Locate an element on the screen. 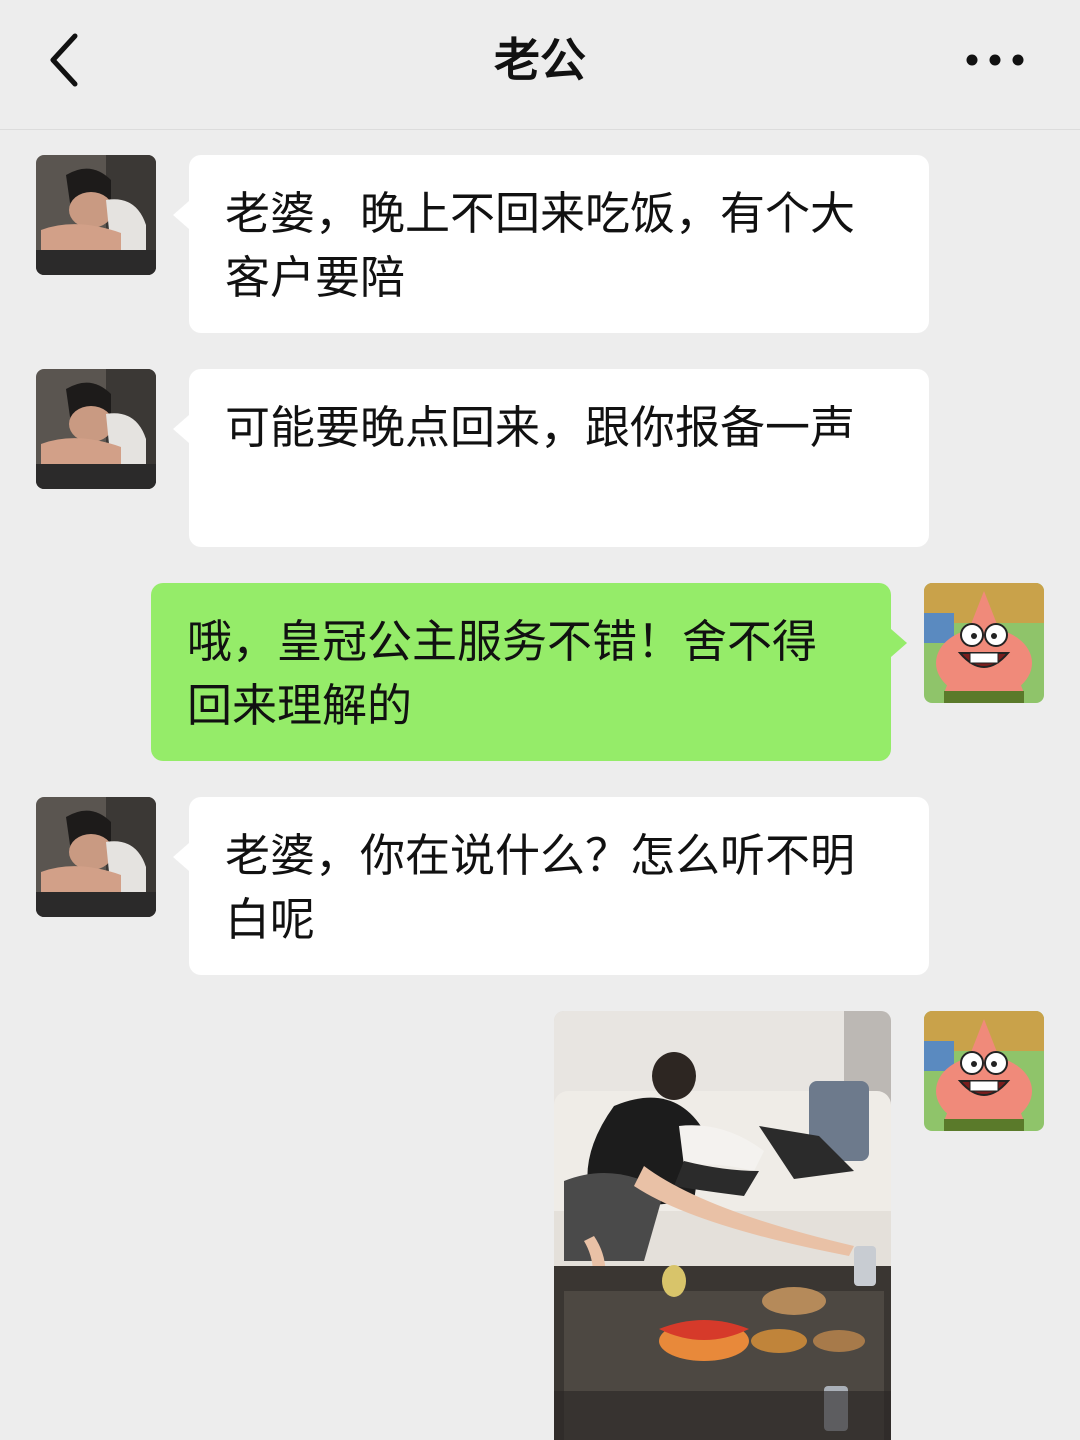  message-text: 可能要晚点回来，跟你报备一声 is located at coordinates (540, 427).